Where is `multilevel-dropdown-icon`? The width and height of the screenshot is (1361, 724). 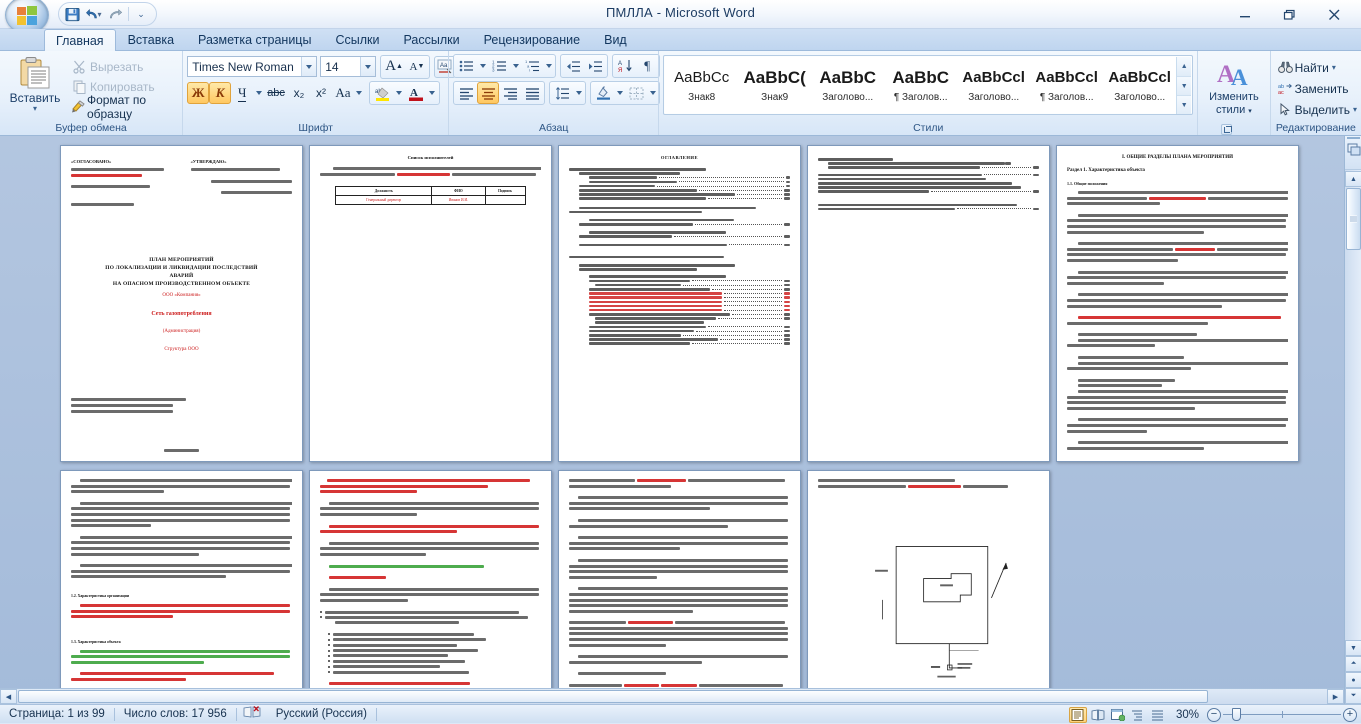 multilevel-dropdown-icon is located at coordinates (548, 66).